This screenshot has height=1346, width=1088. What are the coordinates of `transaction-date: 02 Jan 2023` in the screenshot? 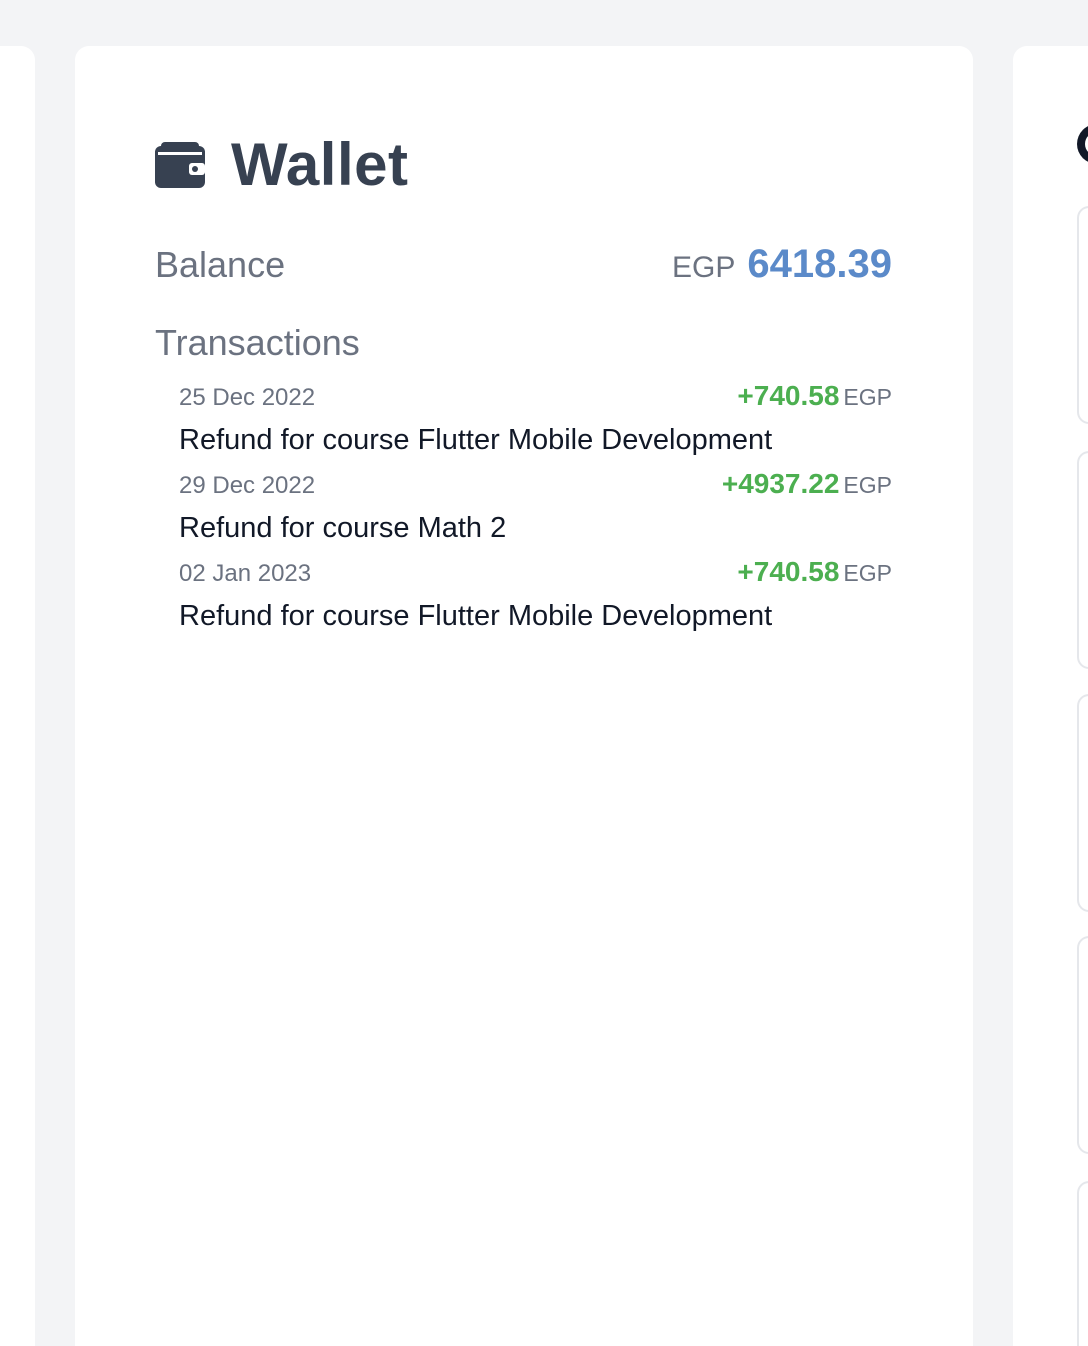 It's located at (245, 573).